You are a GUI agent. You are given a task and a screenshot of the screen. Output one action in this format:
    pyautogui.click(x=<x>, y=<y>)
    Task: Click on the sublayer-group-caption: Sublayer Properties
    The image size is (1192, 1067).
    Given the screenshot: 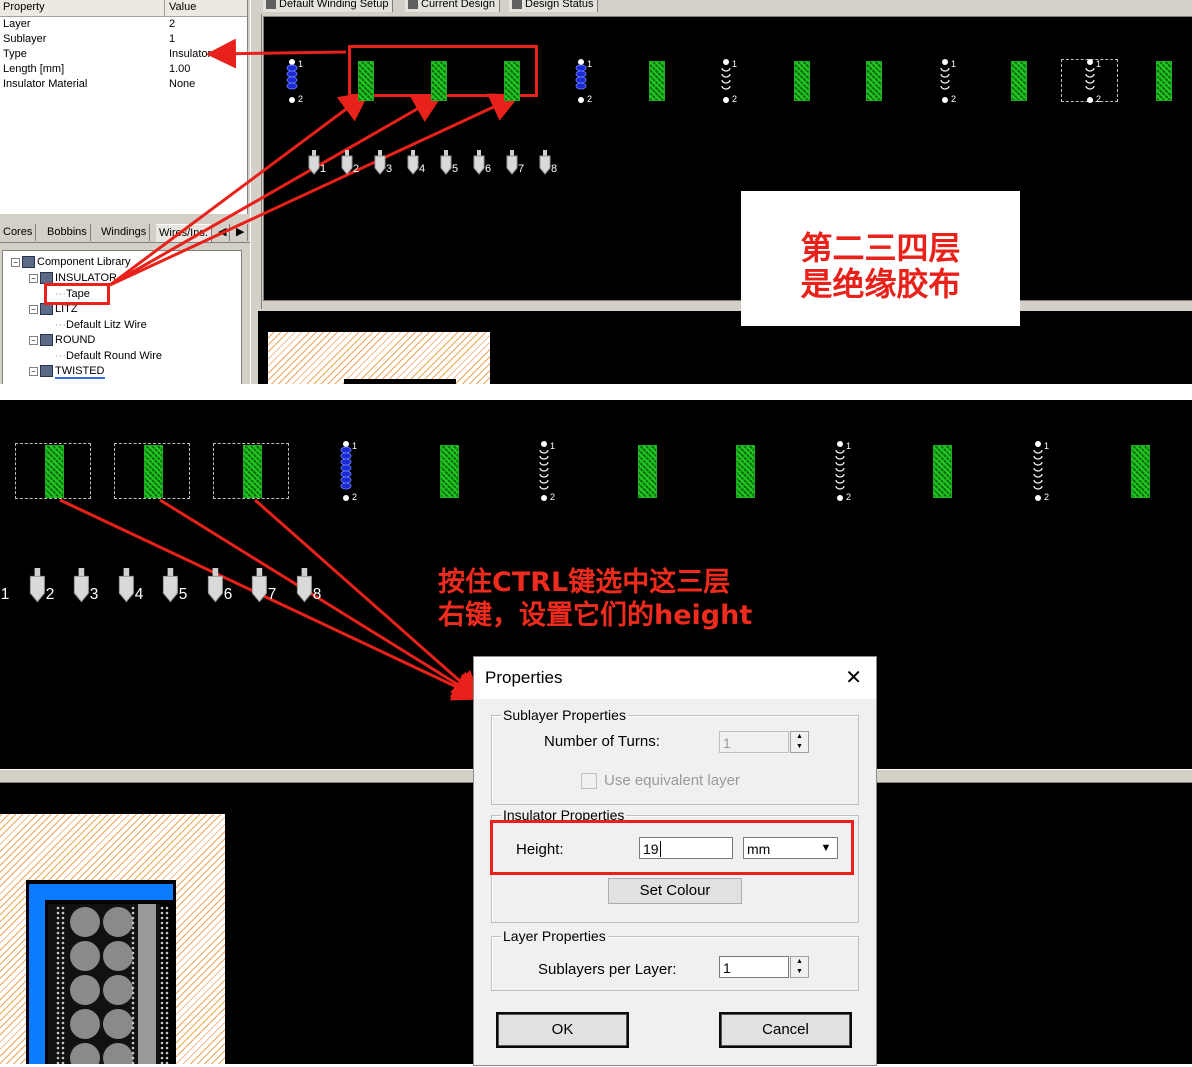 What is the action you would take?
    pyautogui.click(x=564, y=715)
    